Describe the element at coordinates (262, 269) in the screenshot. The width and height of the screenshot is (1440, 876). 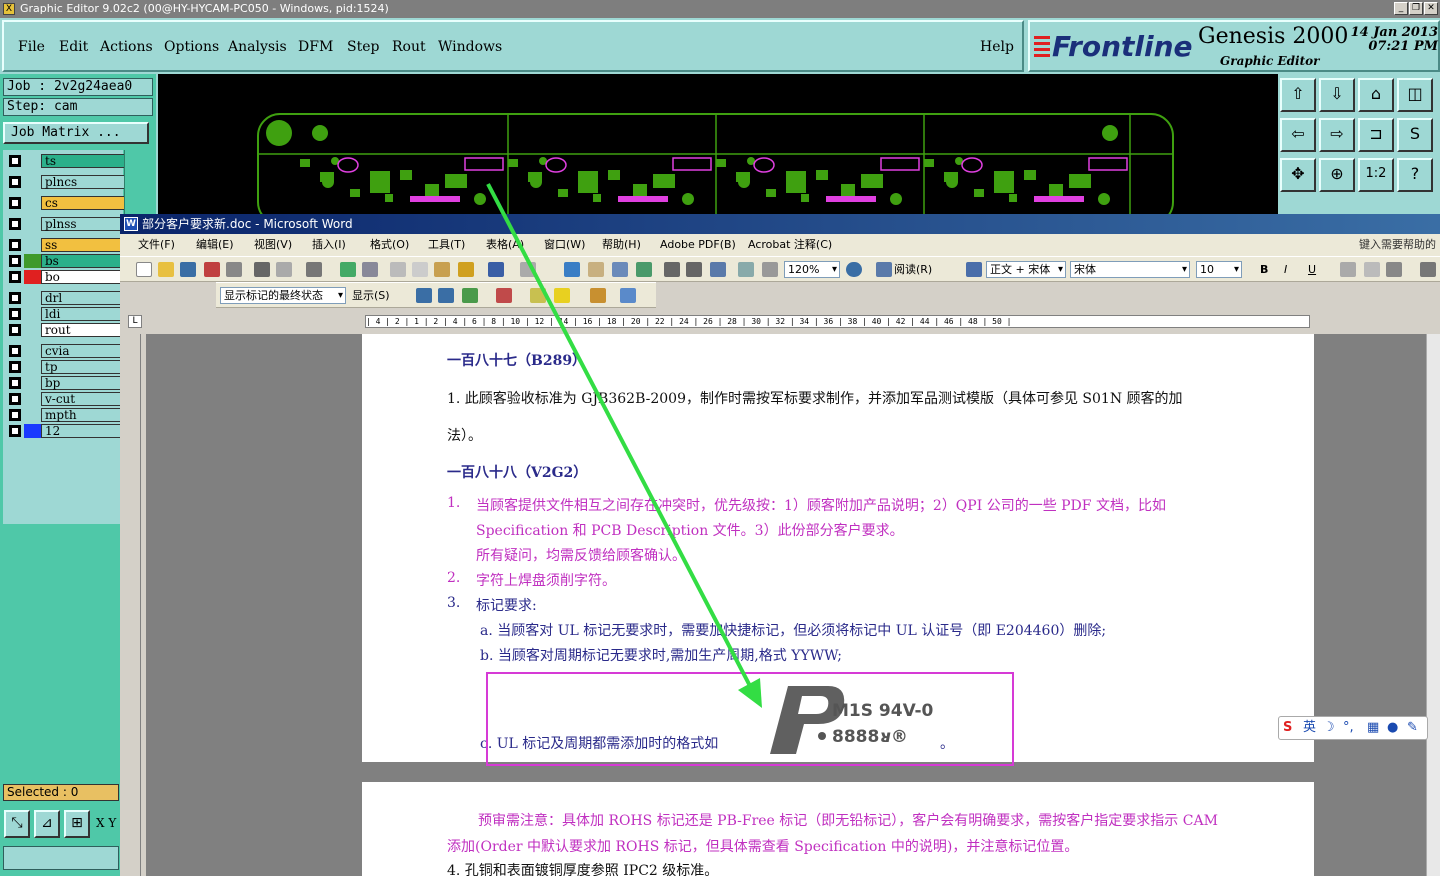
I see `print-icon` at that location.